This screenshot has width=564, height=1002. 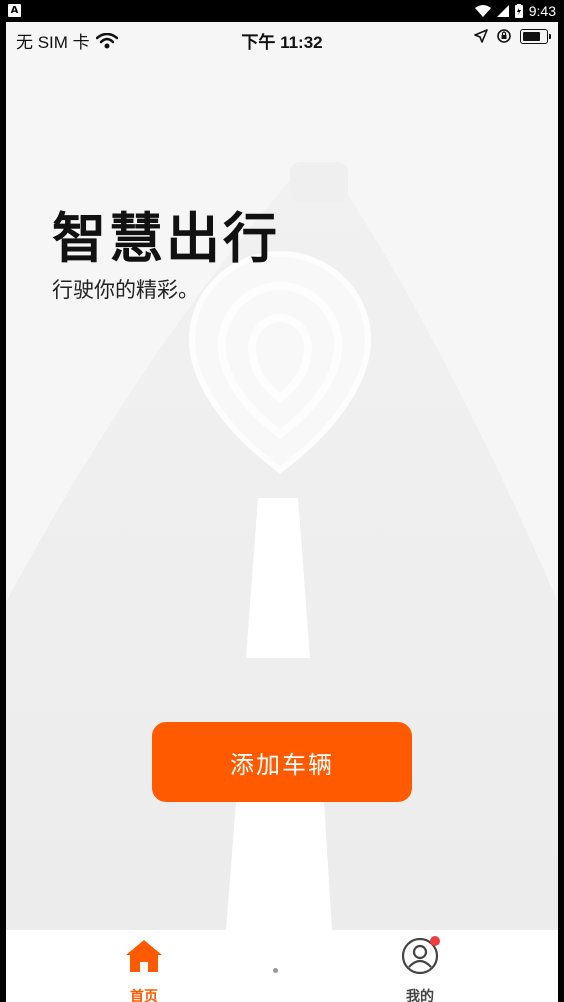 I want to click on status-right-icons, so click(x=512, y=36).